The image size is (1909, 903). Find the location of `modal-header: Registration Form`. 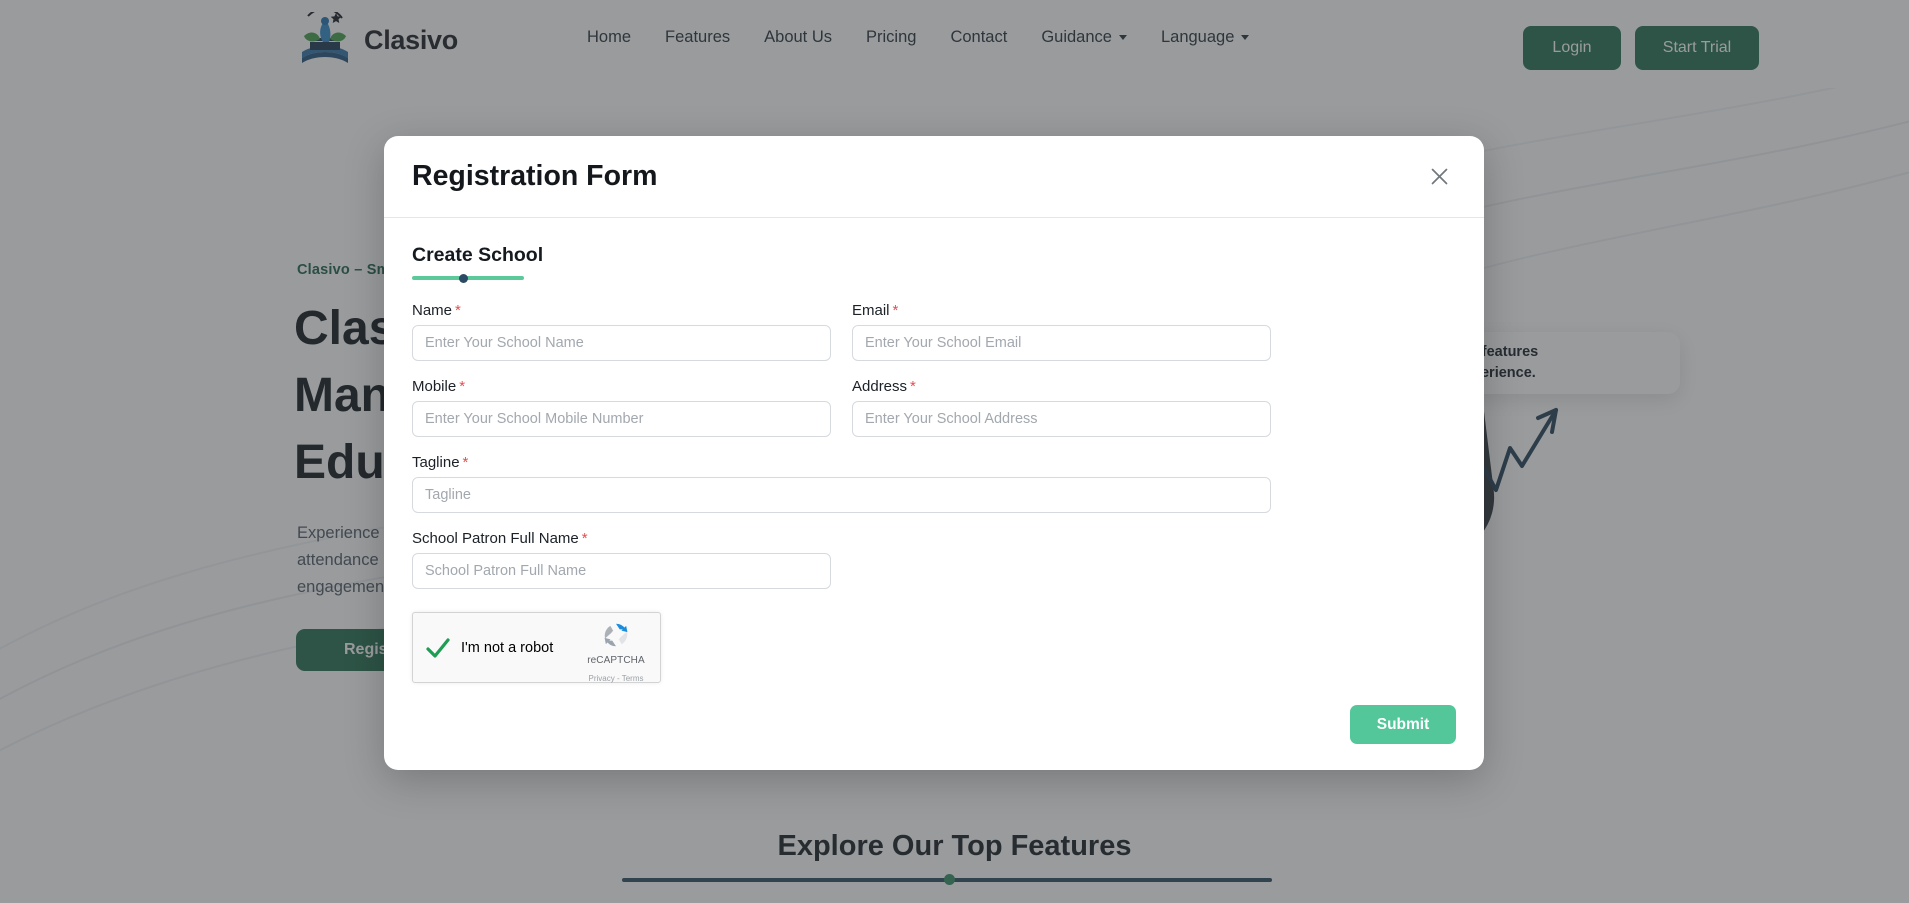

modal-header: Registration Form is located at coordinates (934, 177).